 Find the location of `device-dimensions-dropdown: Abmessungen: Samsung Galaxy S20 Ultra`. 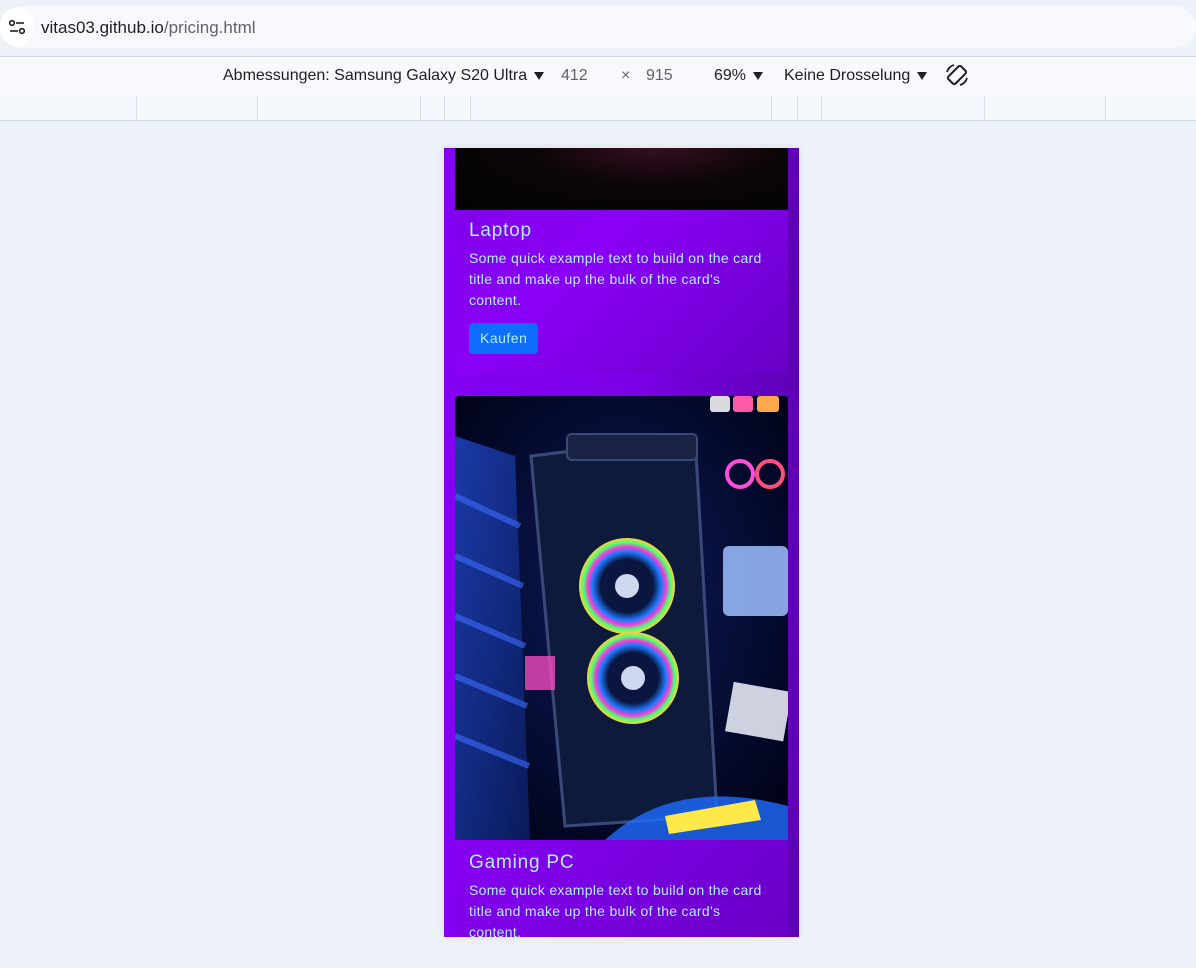

device-dimensions-dropdown: Abmessungen: Samsung Galaxy S20 Ultra is located at coordinates (384, 76).